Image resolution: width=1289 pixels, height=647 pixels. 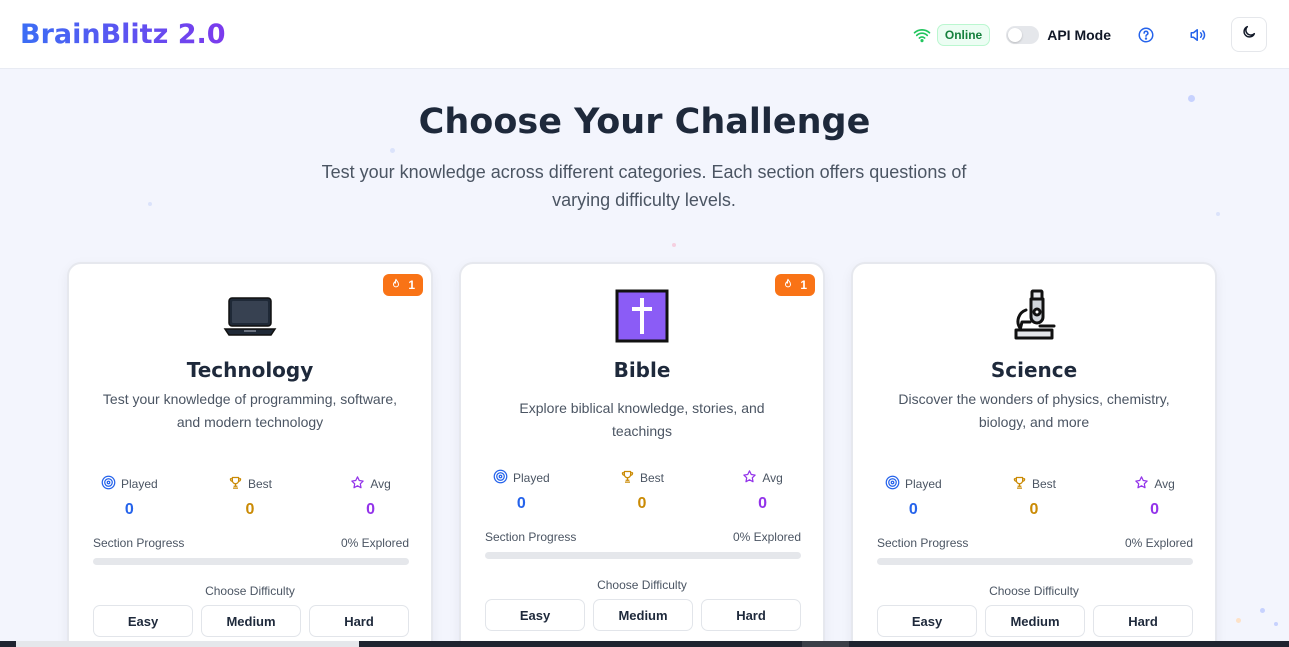 What do you see at coordinates (644, 34) in the screenshot?
I see `app-header: BrainBlitz 2.0 Online API Mode` at bounding box center [644, 34].